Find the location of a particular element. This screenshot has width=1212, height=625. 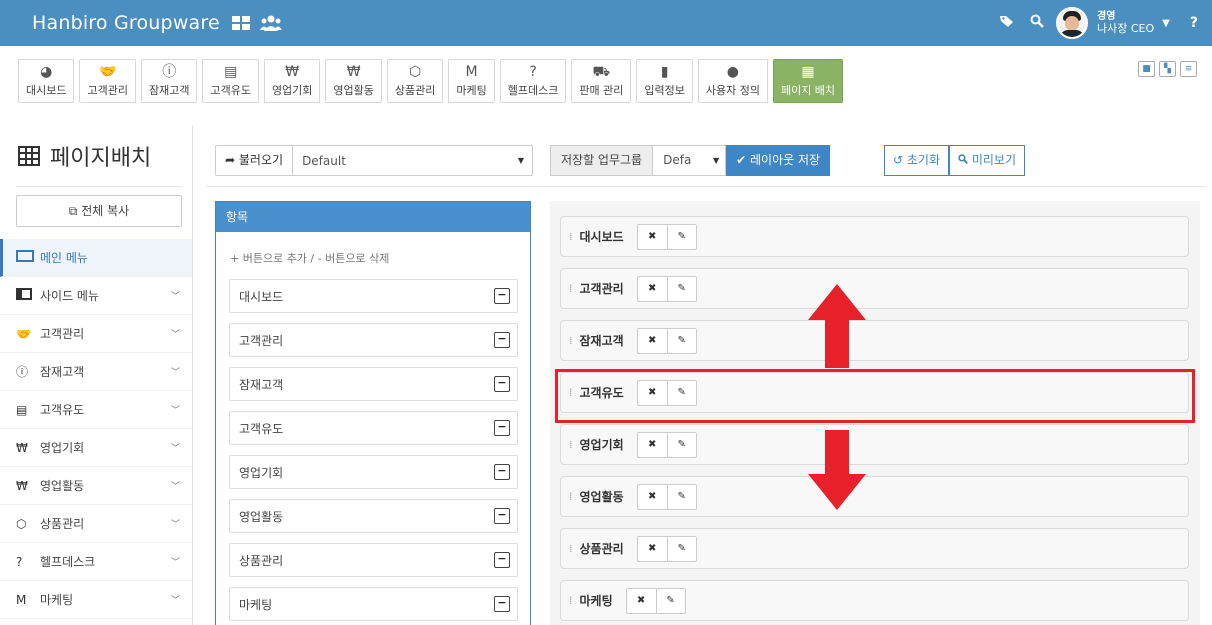

layout-row: ⁞ 영업기회 ✖ ✎ is located at coordinates (874, 444).